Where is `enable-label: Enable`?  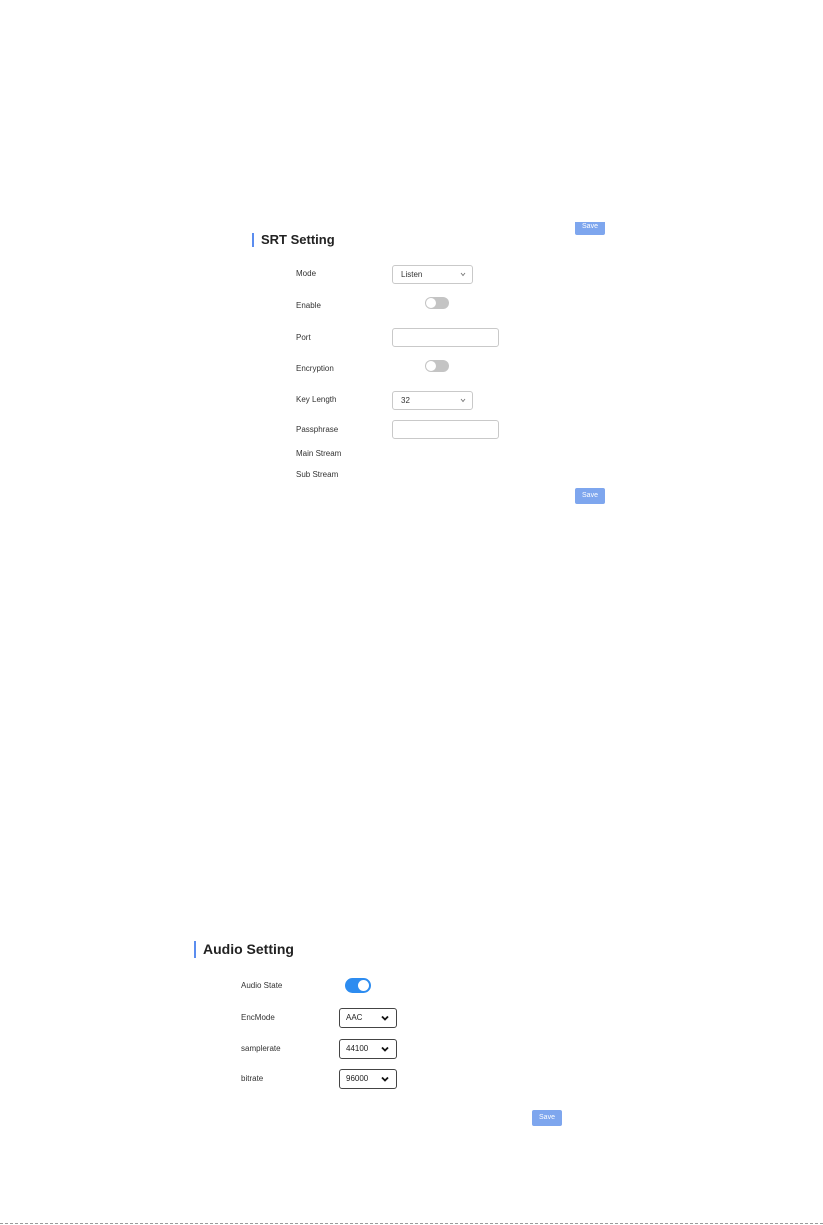
enable-label: Enable is located at coordinates (308, 305).